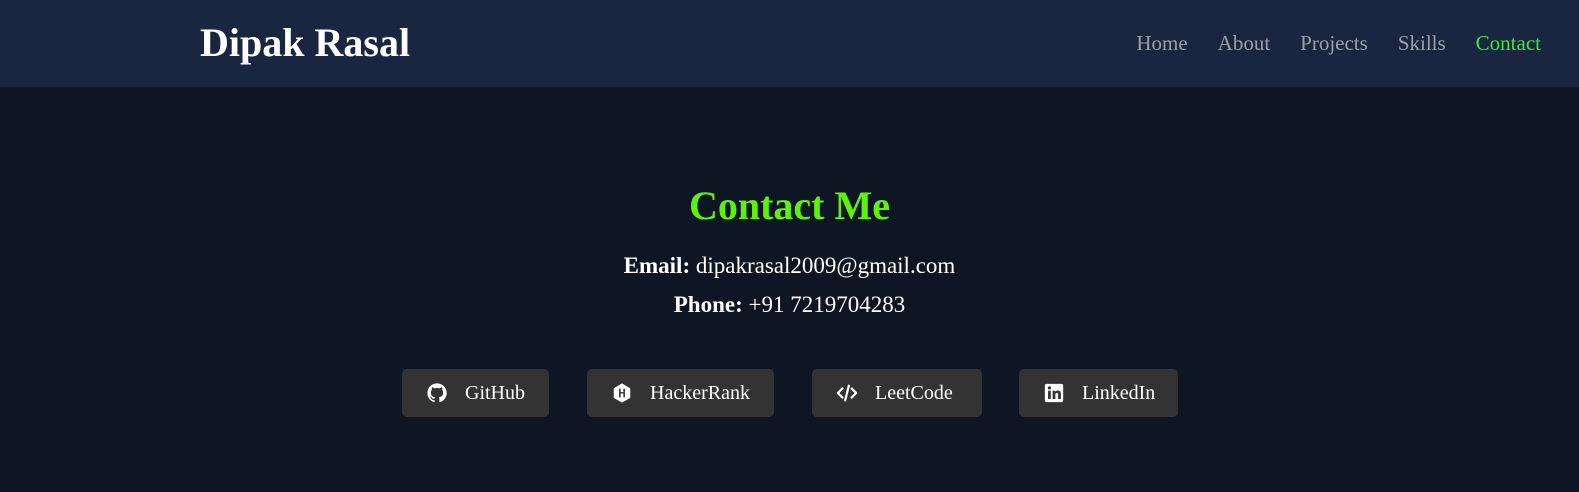 This screenshot has height=492, width=1579. I want to click on email-value: dipakrasal2009@gmail.com, so click(825, 265).